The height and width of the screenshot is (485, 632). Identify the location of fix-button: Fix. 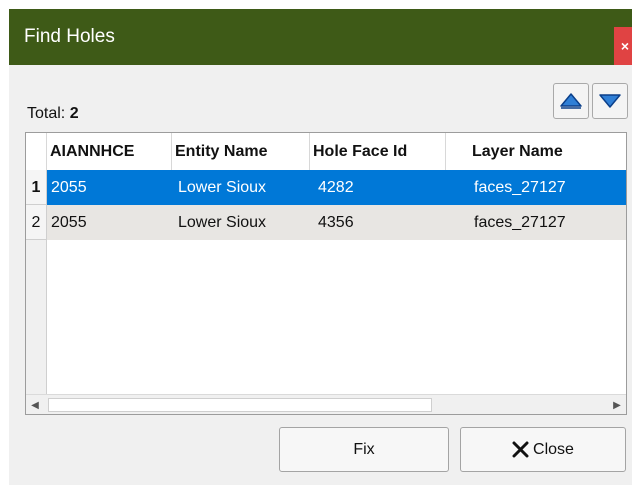
(364, 449).